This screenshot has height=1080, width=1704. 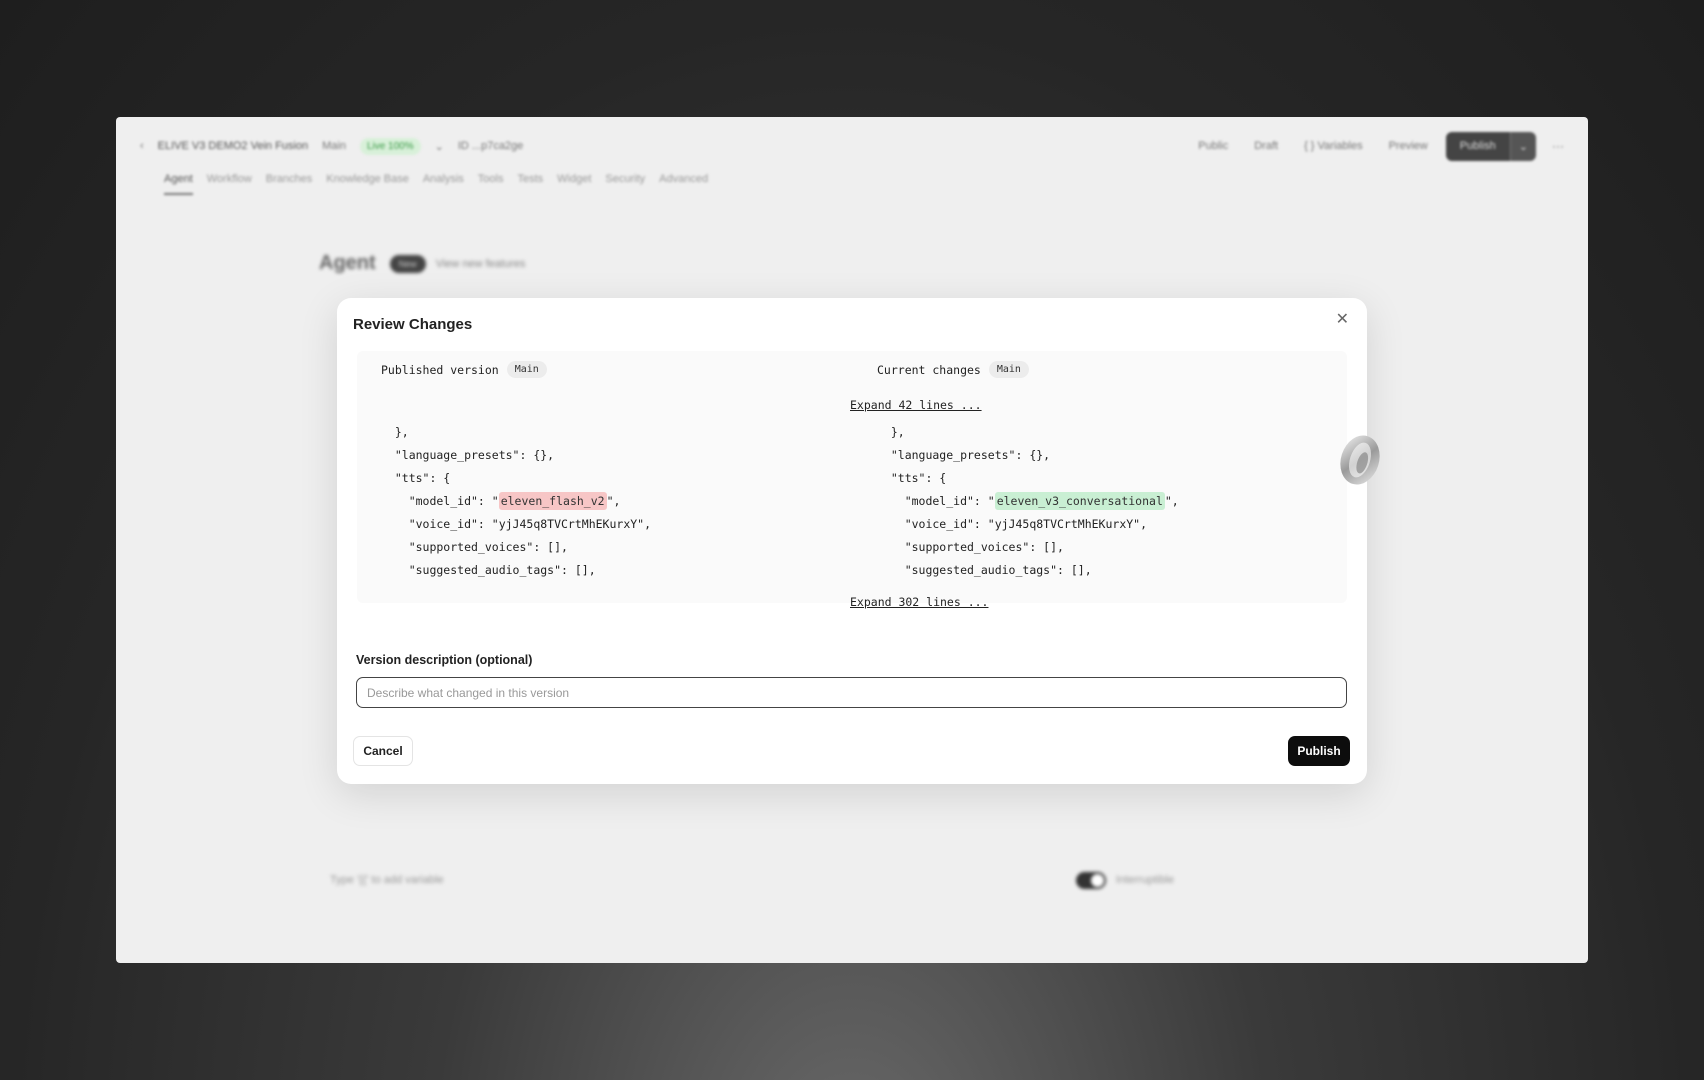 I want to click on tab-knowledge-base: Knowledge Base, so click(x=367, y=184).